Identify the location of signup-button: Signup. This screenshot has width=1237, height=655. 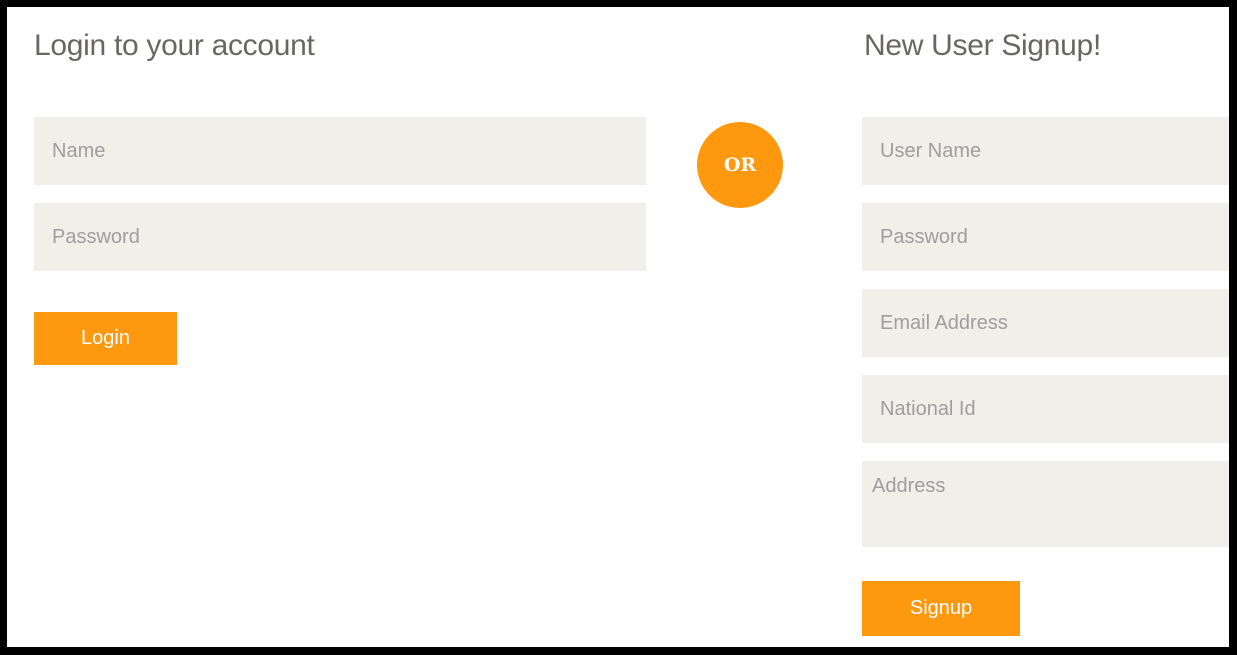
(941, 608).